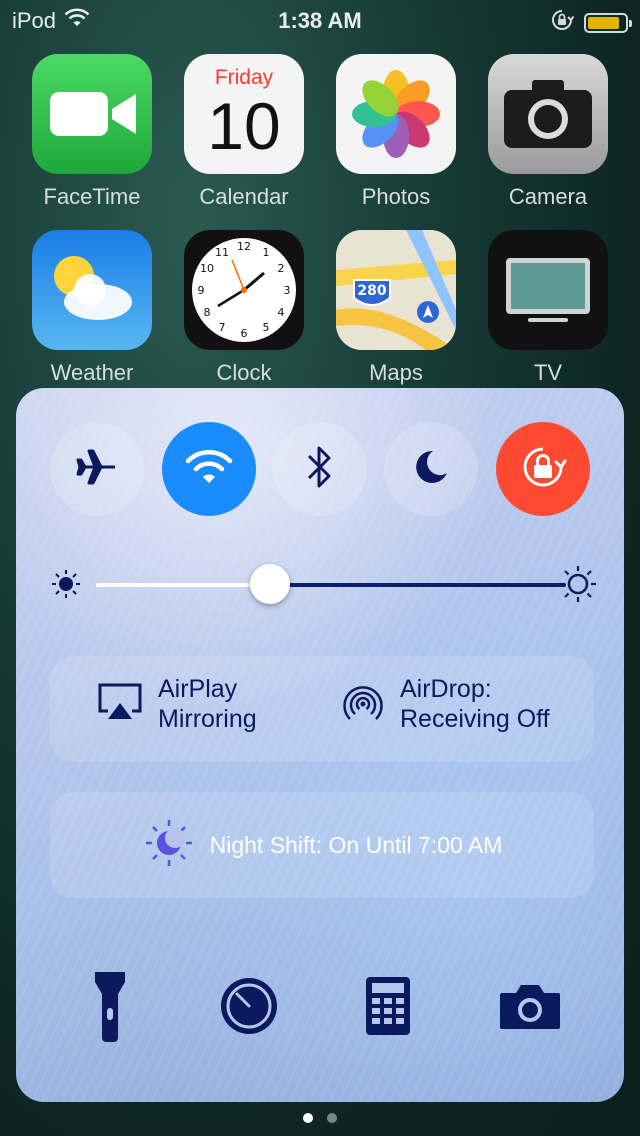  I want to click on airplay-button: AirPlay Mirroring, so click(176, 704).